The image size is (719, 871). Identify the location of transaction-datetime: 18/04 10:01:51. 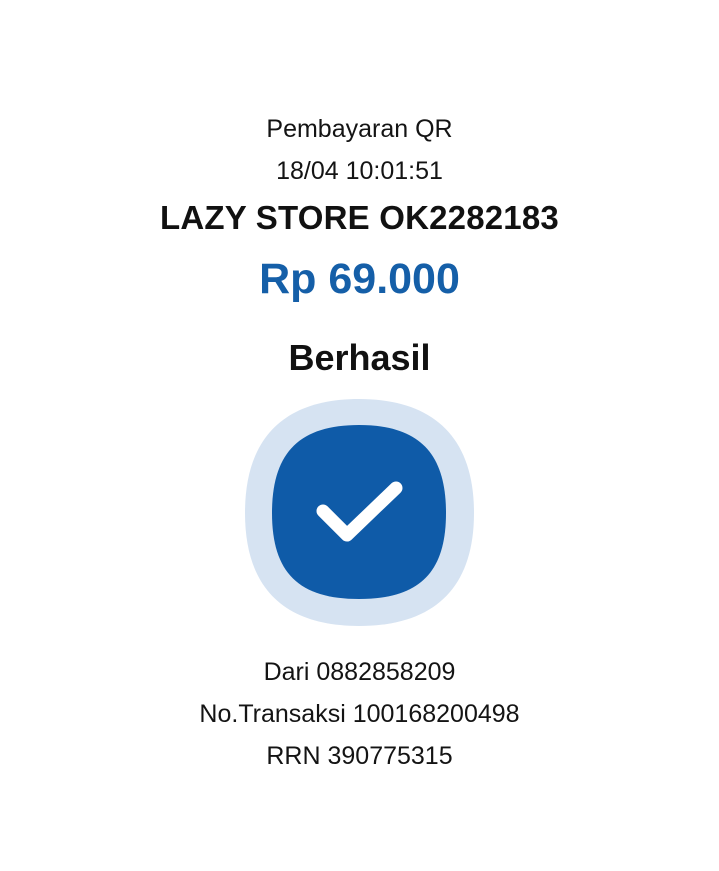
(359, 171).